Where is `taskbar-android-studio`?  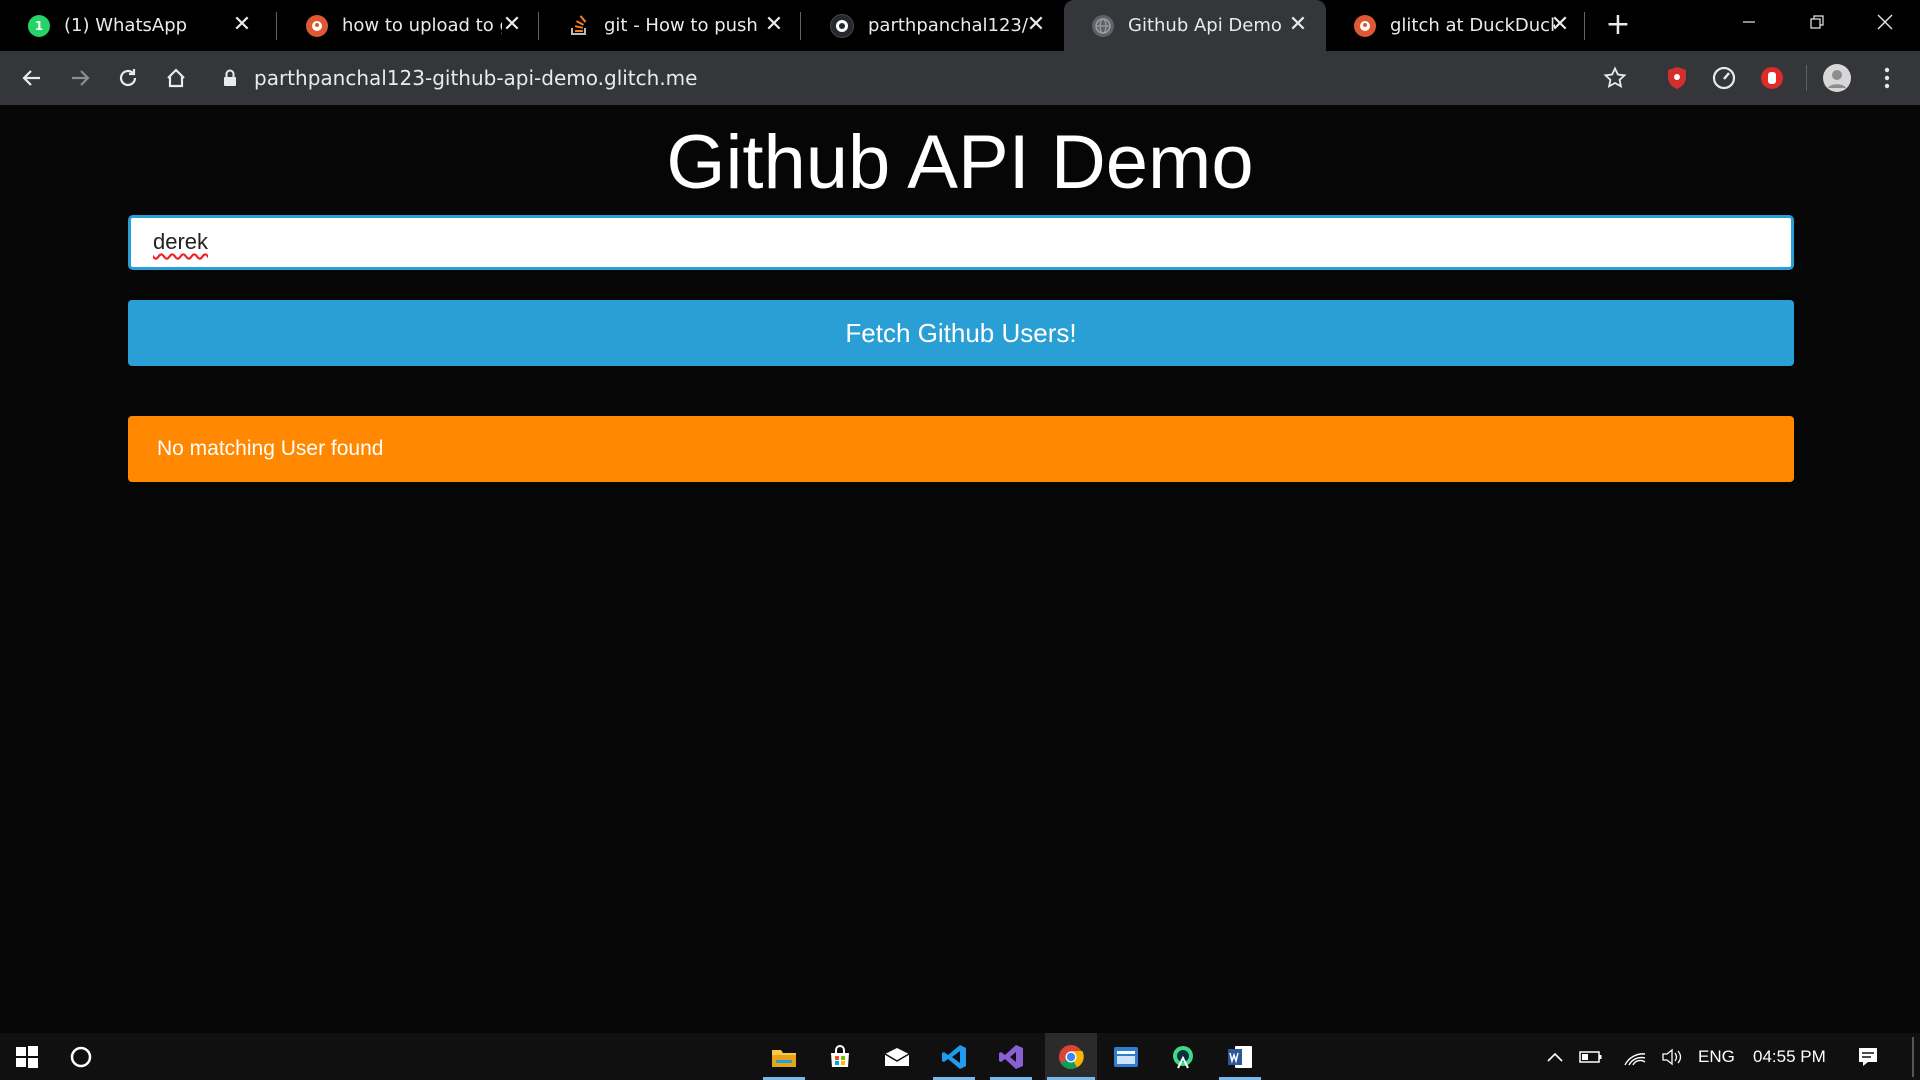 taskbar-android-studio is located at coordinates (1183, 1056).